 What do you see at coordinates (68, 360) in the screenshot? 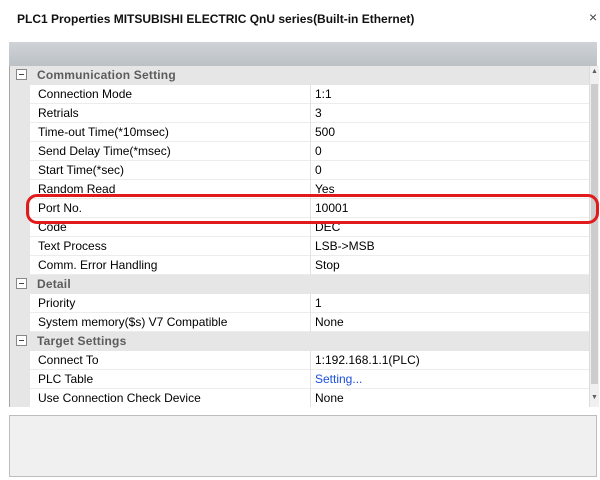
I see `property-name: Connect To` at bounding box center [68, 360].